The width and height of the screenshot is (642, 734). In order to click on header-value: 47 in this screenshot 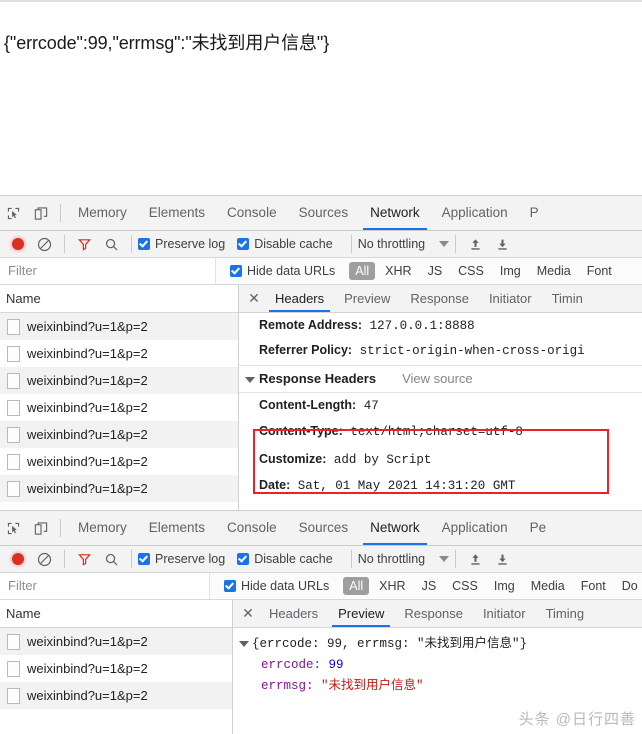, I will do `click(371, 406)`.